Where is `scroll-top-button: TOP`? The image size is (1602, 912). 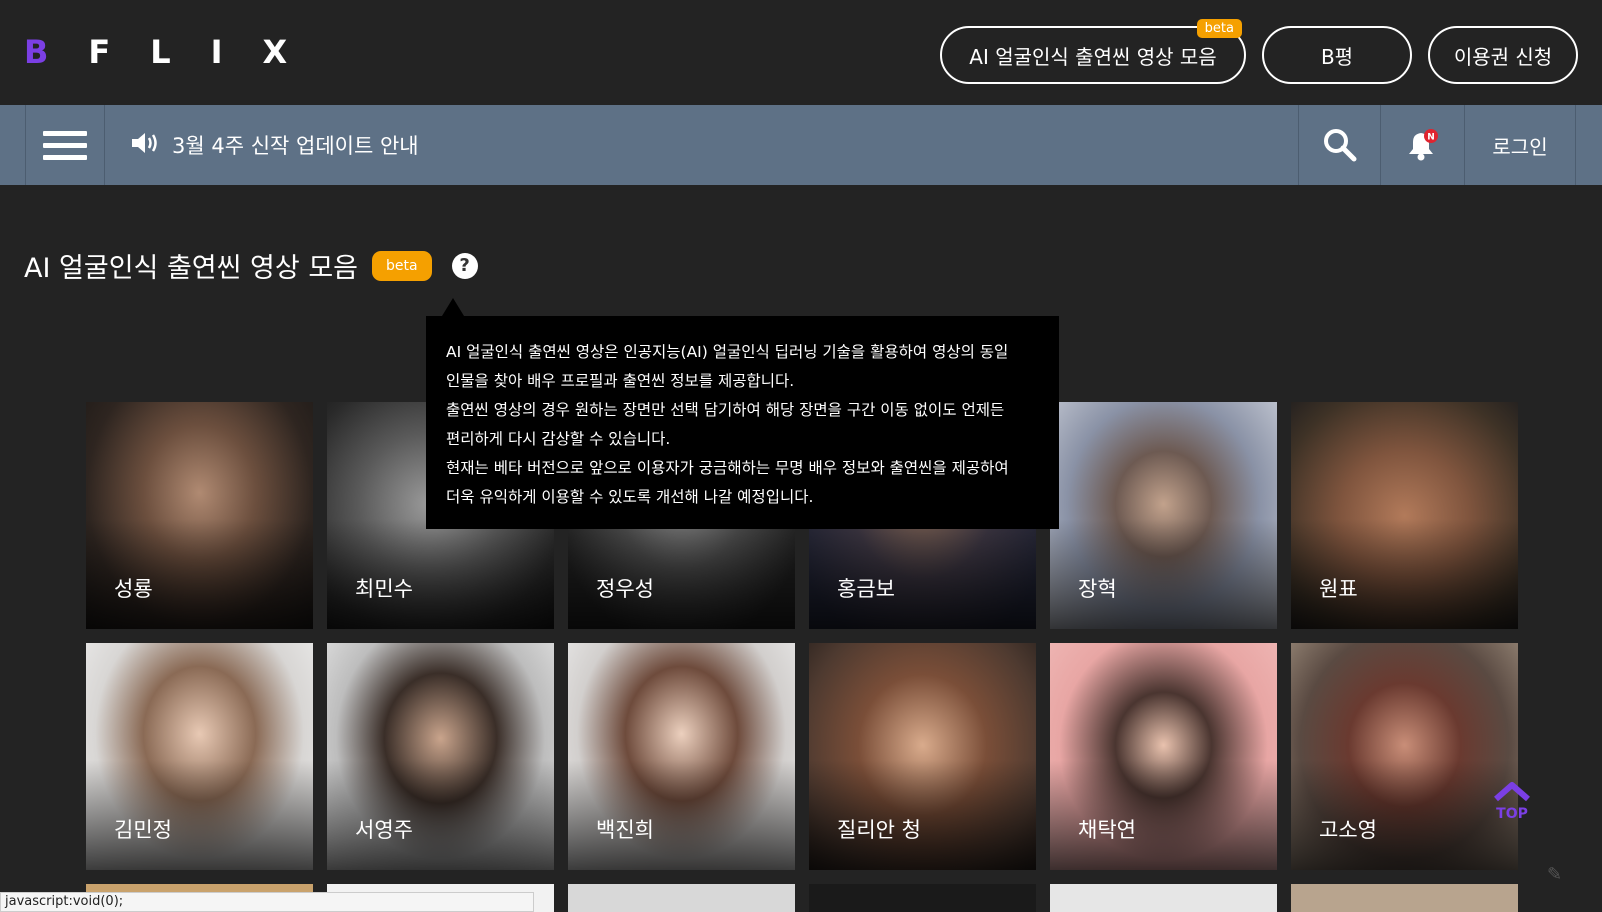
scroll-top-button: TOP is located at coordinates (1512, 801).